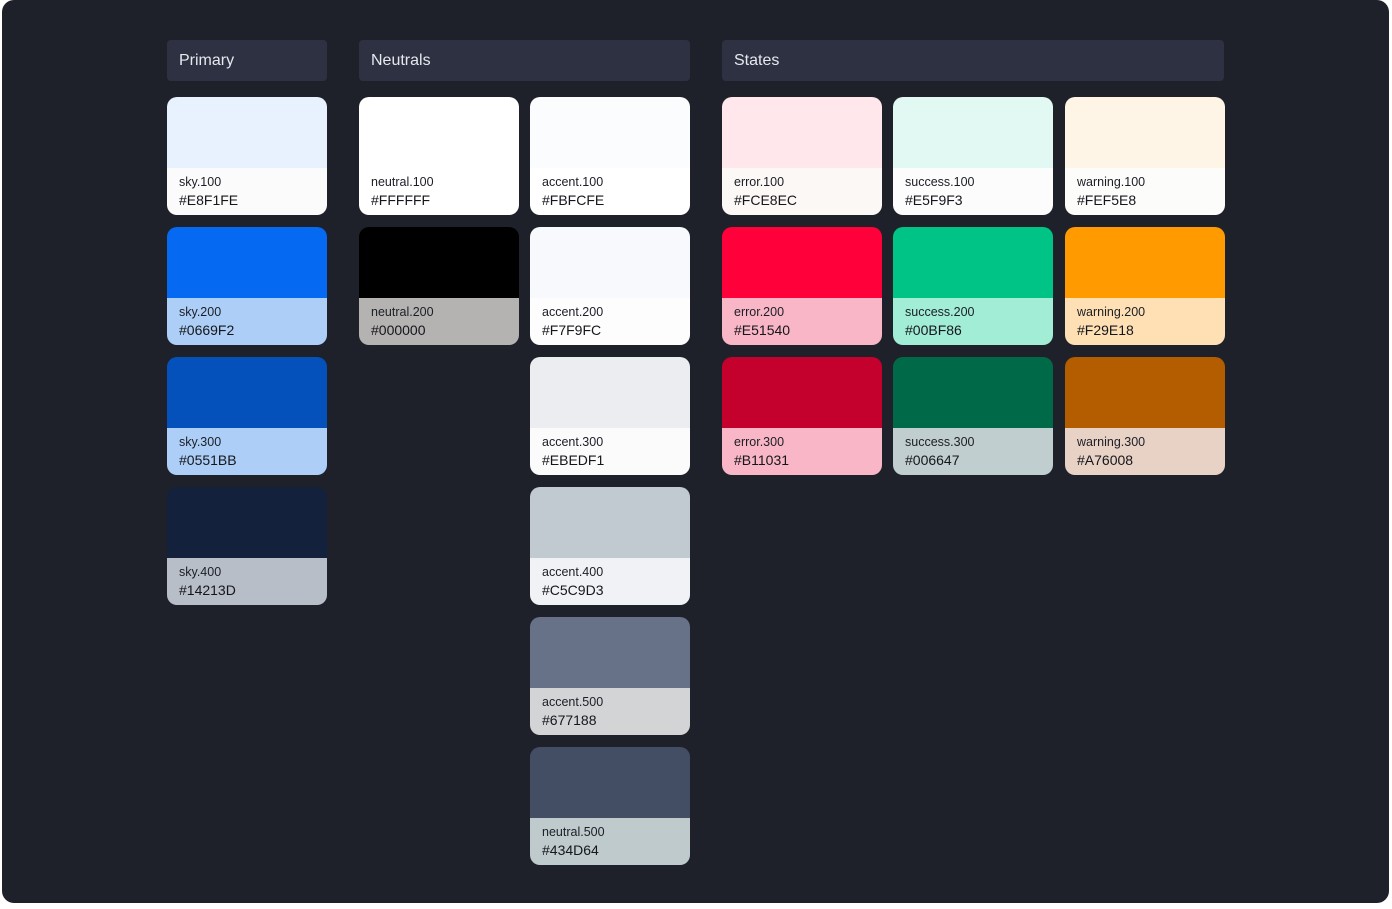 This screenshot has width=1392, height=909. I want to click on swatch-token-name: neutral.100, so click(402, 182).